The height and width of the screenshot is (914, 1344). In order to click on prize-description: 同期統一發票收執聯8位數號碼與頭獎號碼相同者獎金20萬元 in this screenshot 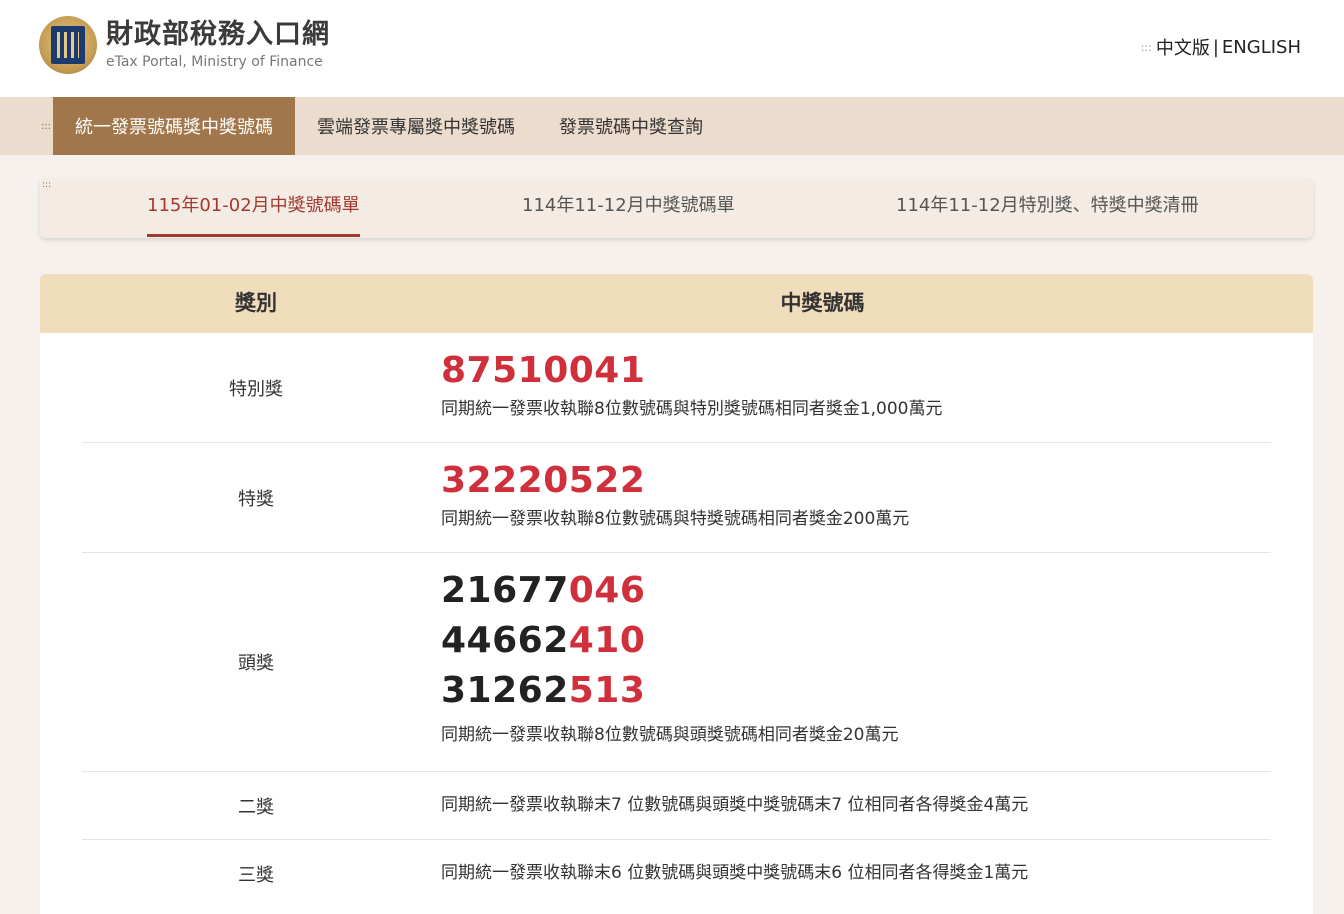, I will do `click(670, 735)`.